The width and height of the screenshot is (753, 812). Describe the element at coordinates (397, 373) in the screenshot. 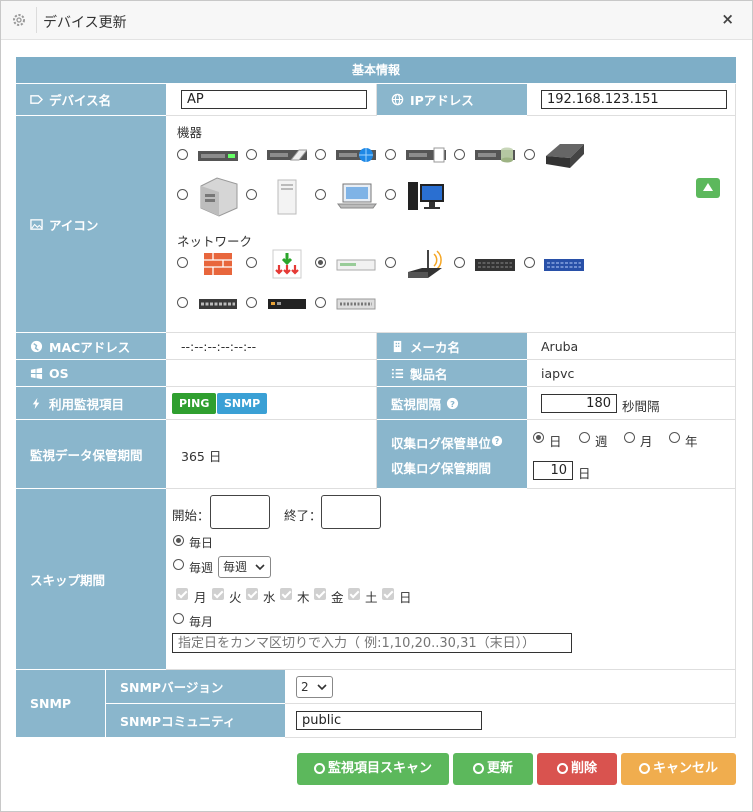

I see `list-icon` at that location.